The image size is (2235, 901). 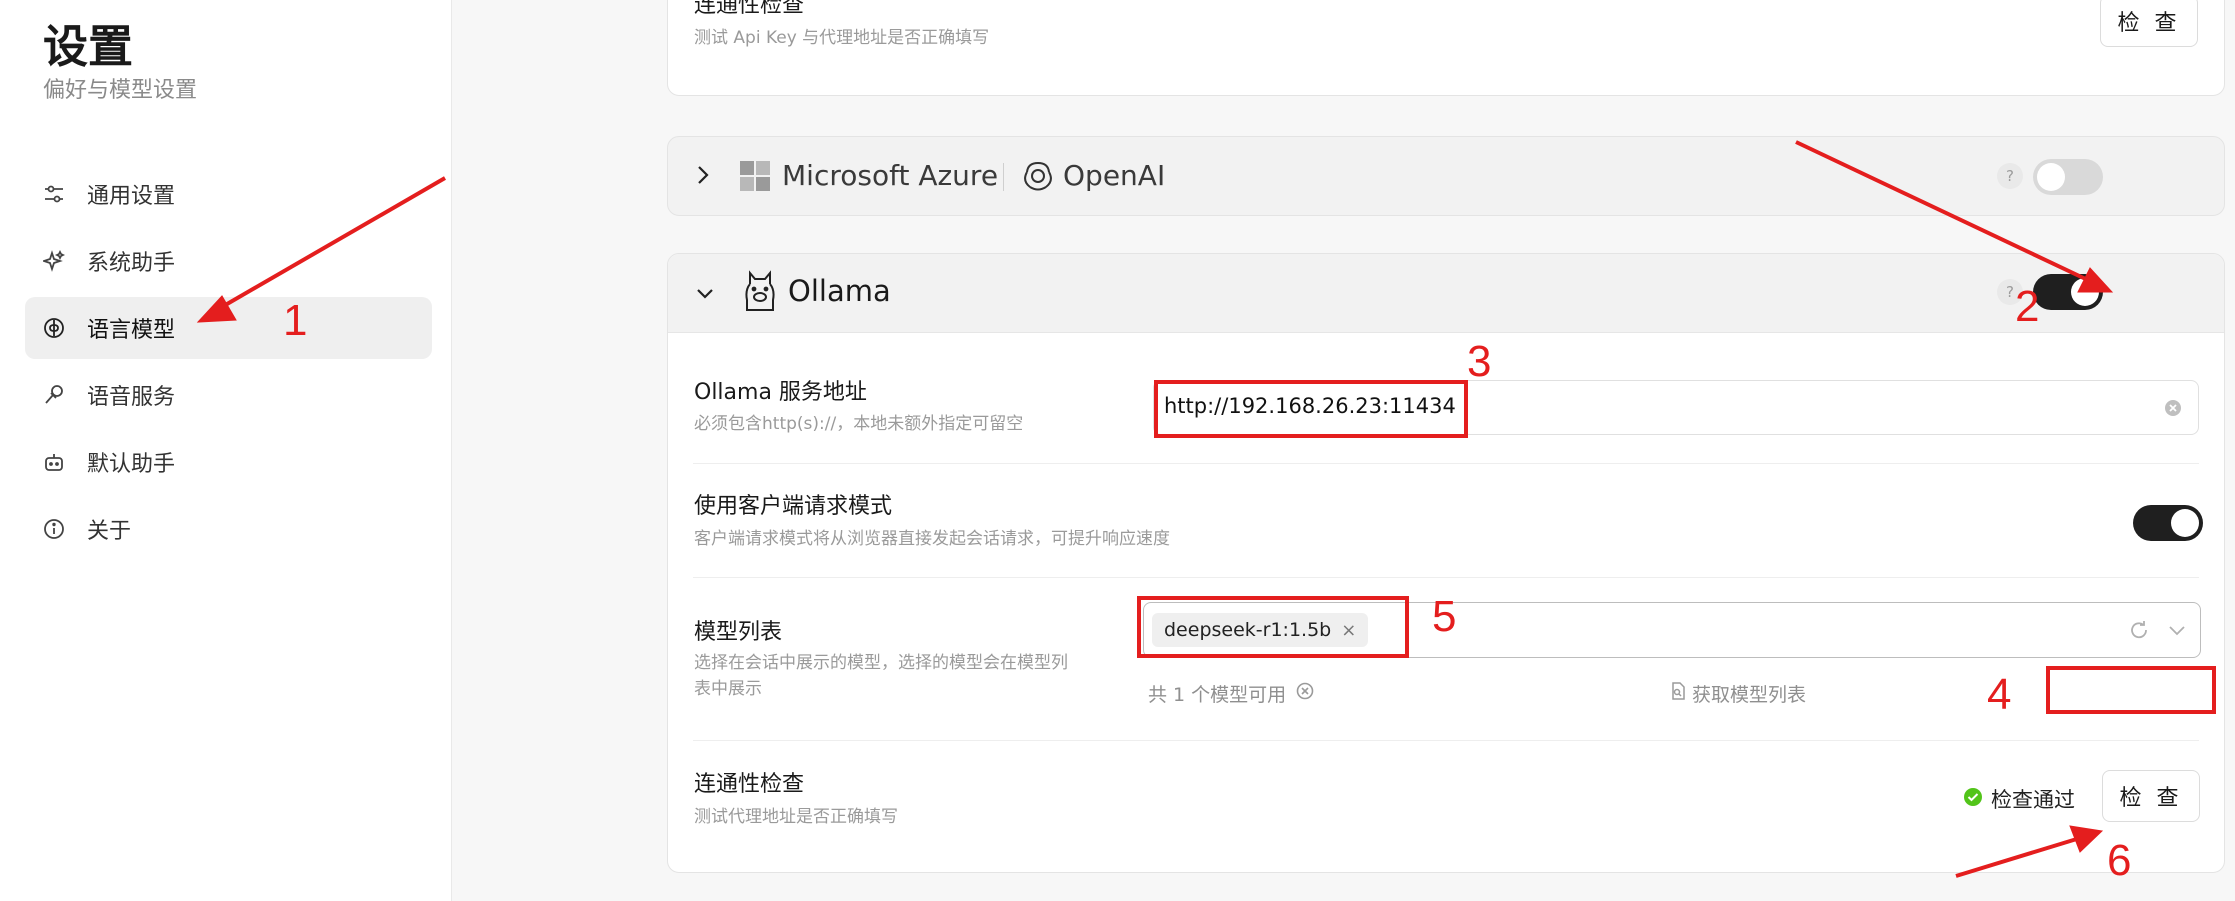 I want to click on sparkle-icon, so click(x=54, y=261).